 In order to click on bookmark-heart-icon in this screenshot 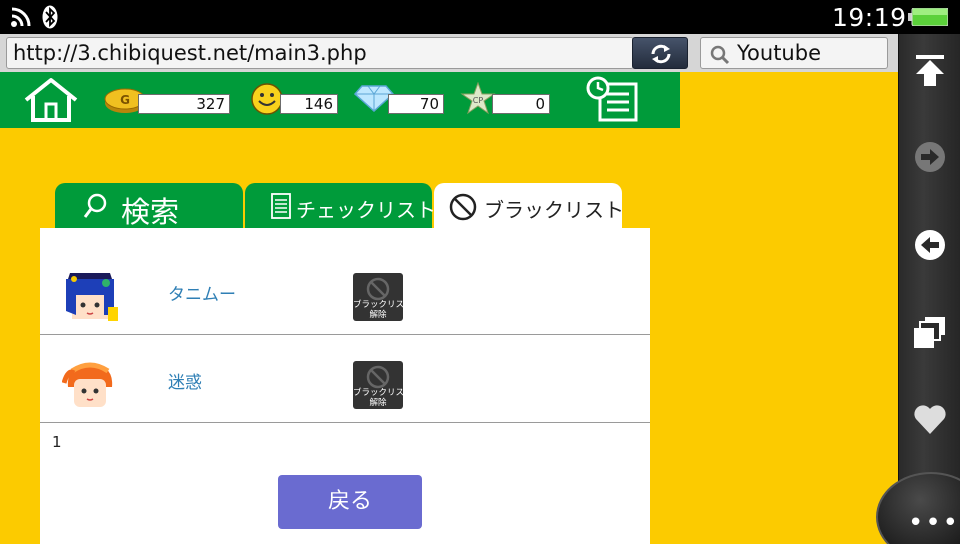, I will do `click(930, 419)`.